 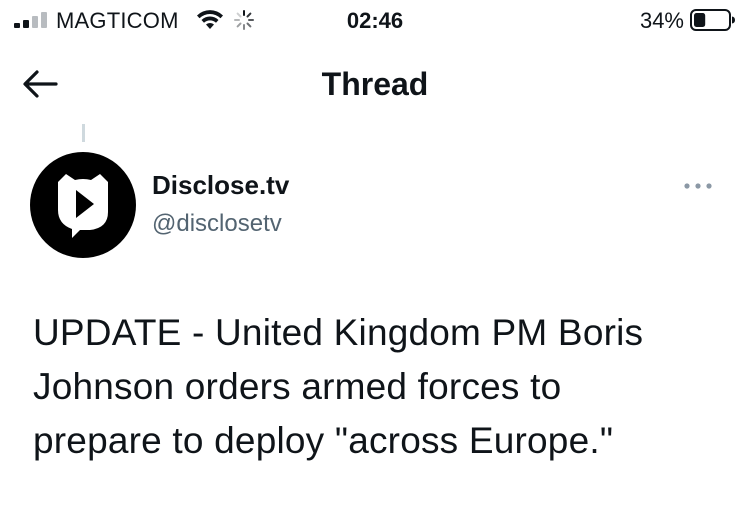 What do you see at coordinates (244, 20) in the screenshot?
I see `loading-spinner-icon` at bounding box center [244, 20].